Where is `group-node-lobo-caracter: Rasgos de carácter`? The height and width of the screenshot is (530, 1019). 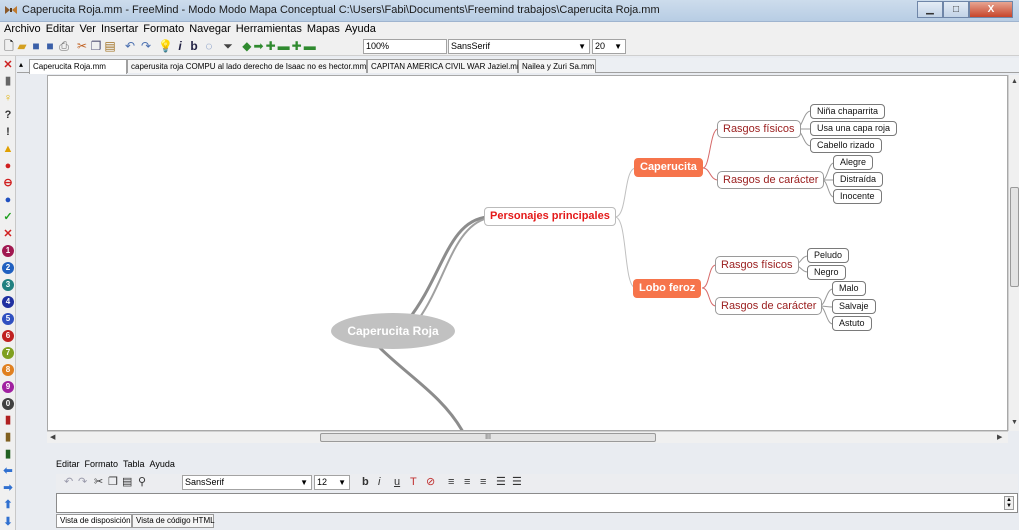
group-node-lobo-caracter: Rasgos de carácter is located at coordinates (769, 306).